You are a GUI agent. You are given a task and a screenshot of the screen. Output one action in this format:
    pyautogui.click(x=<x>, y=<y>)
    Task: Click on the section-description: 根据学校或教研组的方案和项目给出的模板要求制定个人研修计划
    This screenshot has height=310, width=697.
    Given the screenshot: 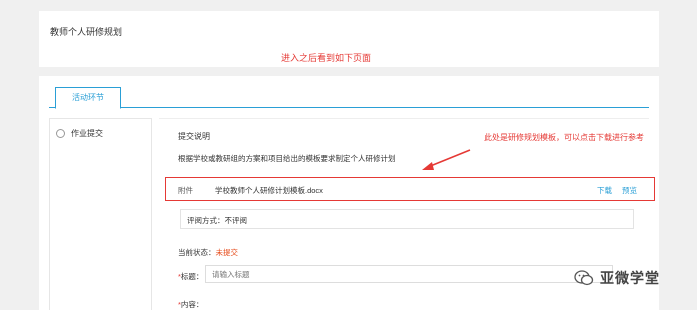 What is the action you would take?
    pyautogui.click(x=287, y=158)
    